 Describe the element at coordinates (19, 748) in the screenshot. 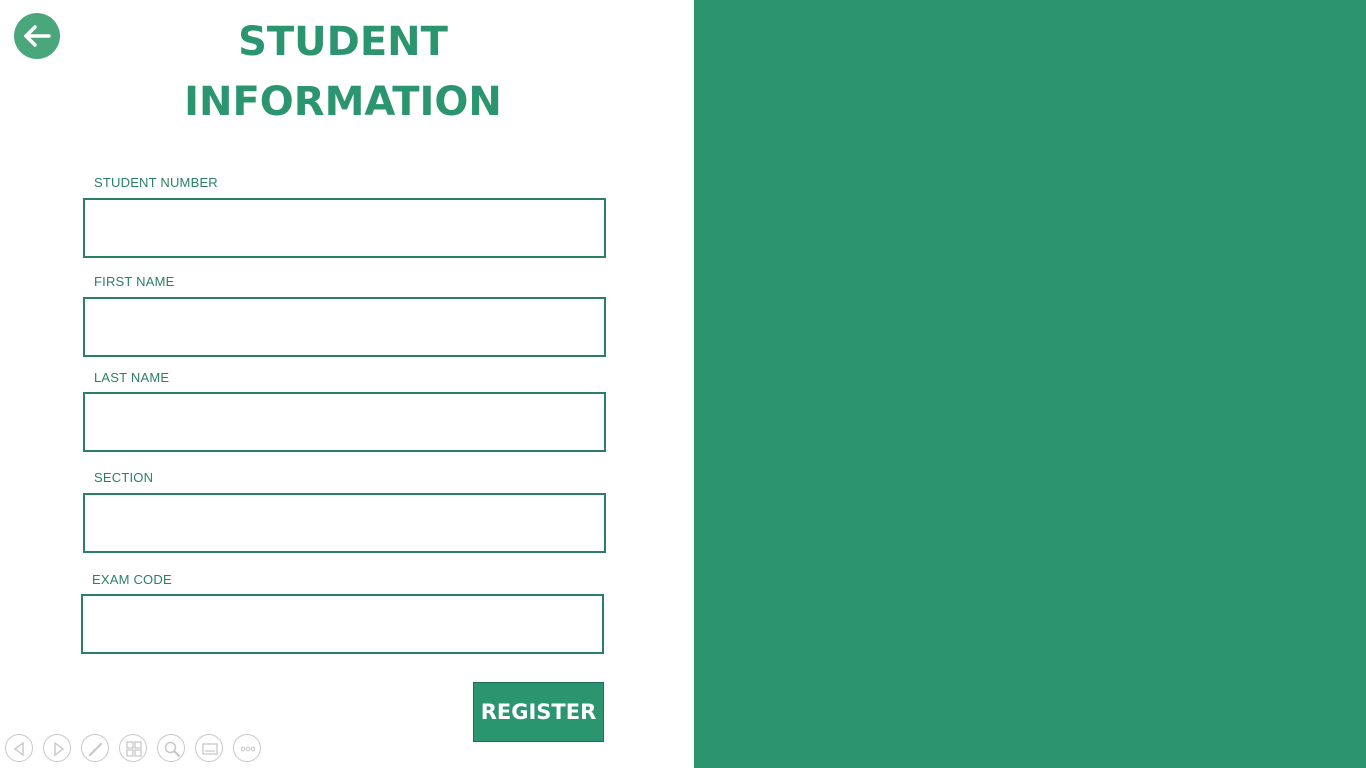

I see `previous-icon` at that location.